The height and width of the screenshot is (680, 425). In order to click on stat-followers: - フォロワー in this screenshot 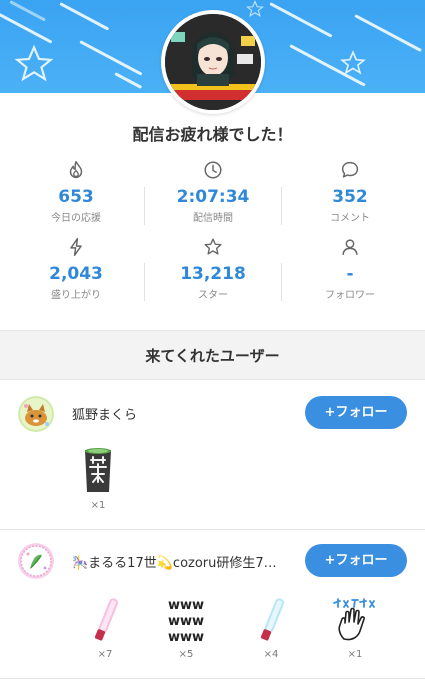, I will do `click(350, 268)`.